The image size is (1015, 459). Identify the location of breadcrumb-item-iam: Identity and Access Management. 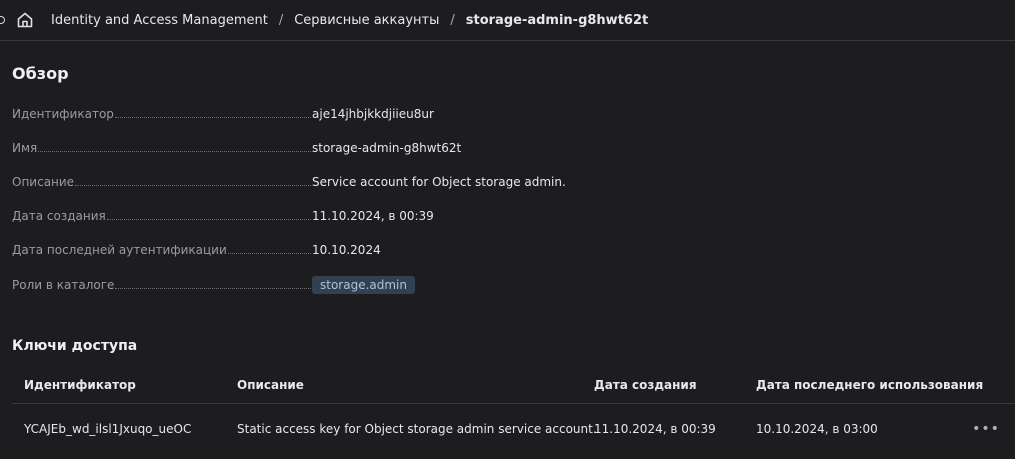
(159, 20).